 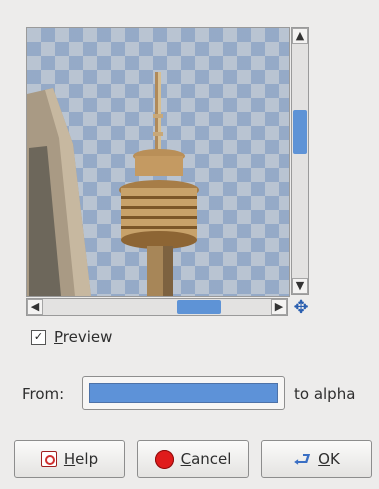 What do you see at coordinates (325, 394) in the screenshot?
I see `to-alpha-label: to alpha` at bounding box center [325, 394].